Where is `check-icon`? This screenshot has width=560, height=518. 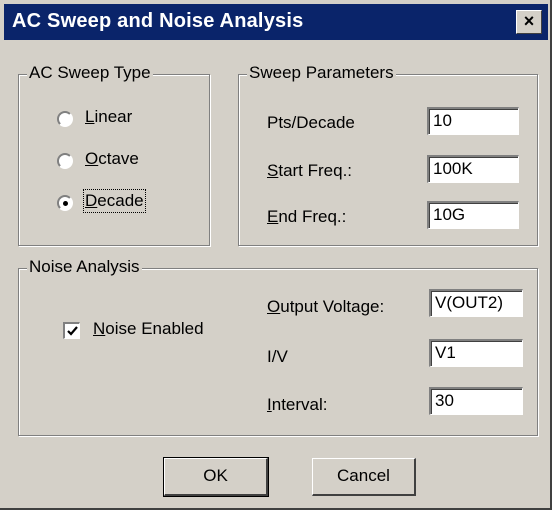
check-icon is located at coordinates (72, 331).